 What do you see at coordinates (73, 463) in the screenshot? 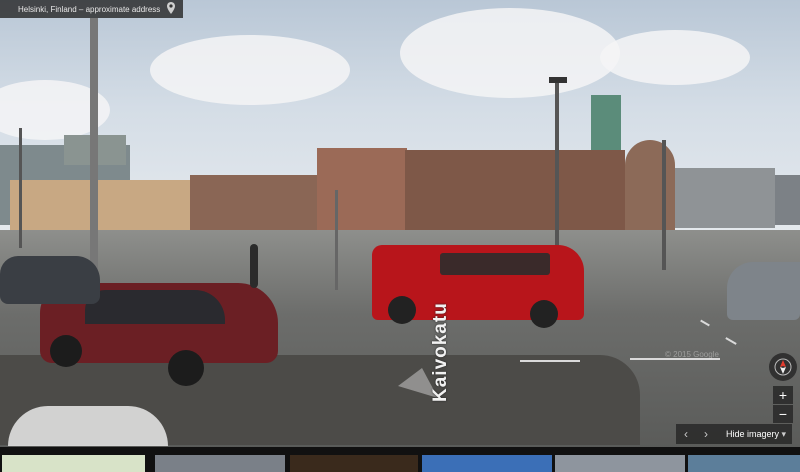
I see `thumbnail-map` at bounding box center [73, 463].